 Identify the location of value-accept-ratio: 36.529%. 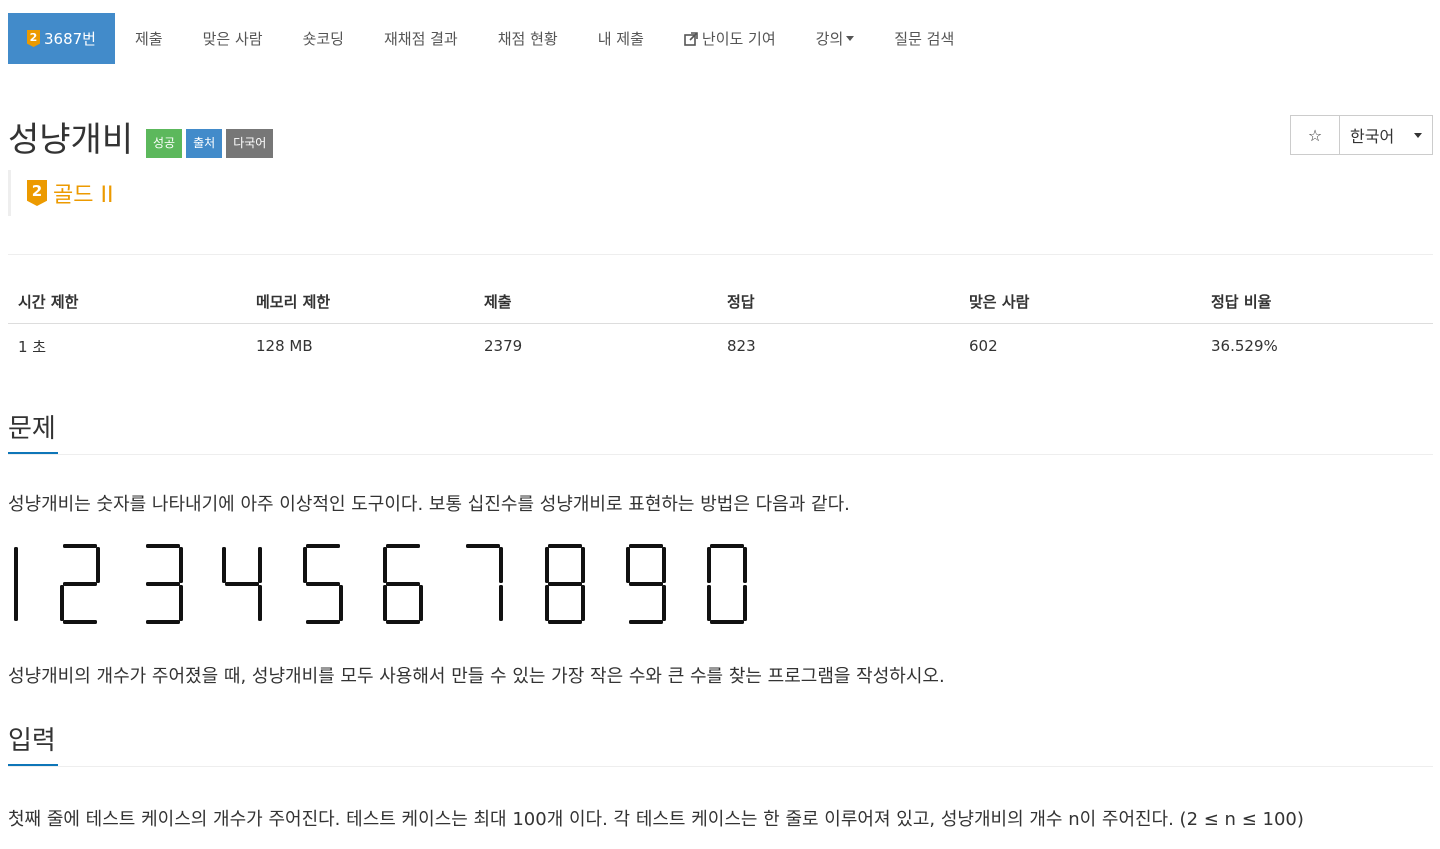
(1244, 346).